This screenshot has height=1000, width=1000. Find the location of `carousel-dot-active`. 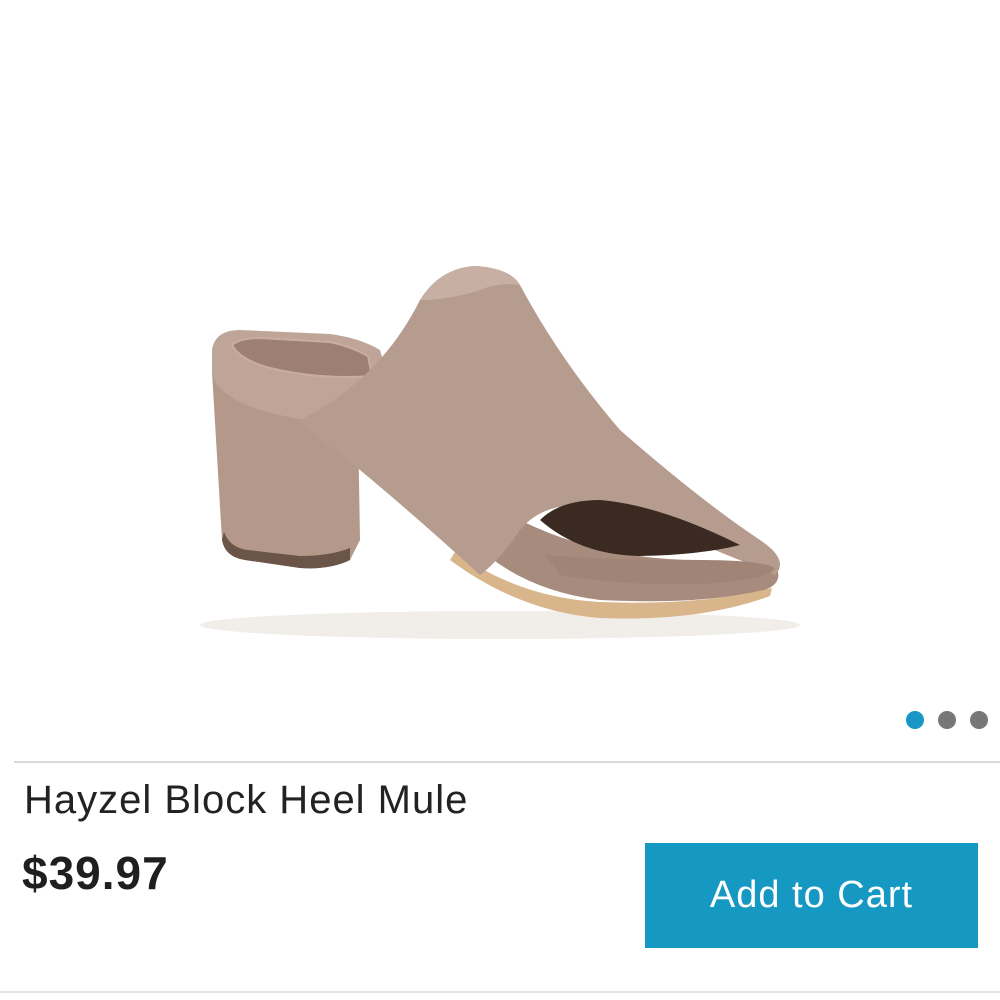

carousel-dot-active is located at coordinates (915, 720).